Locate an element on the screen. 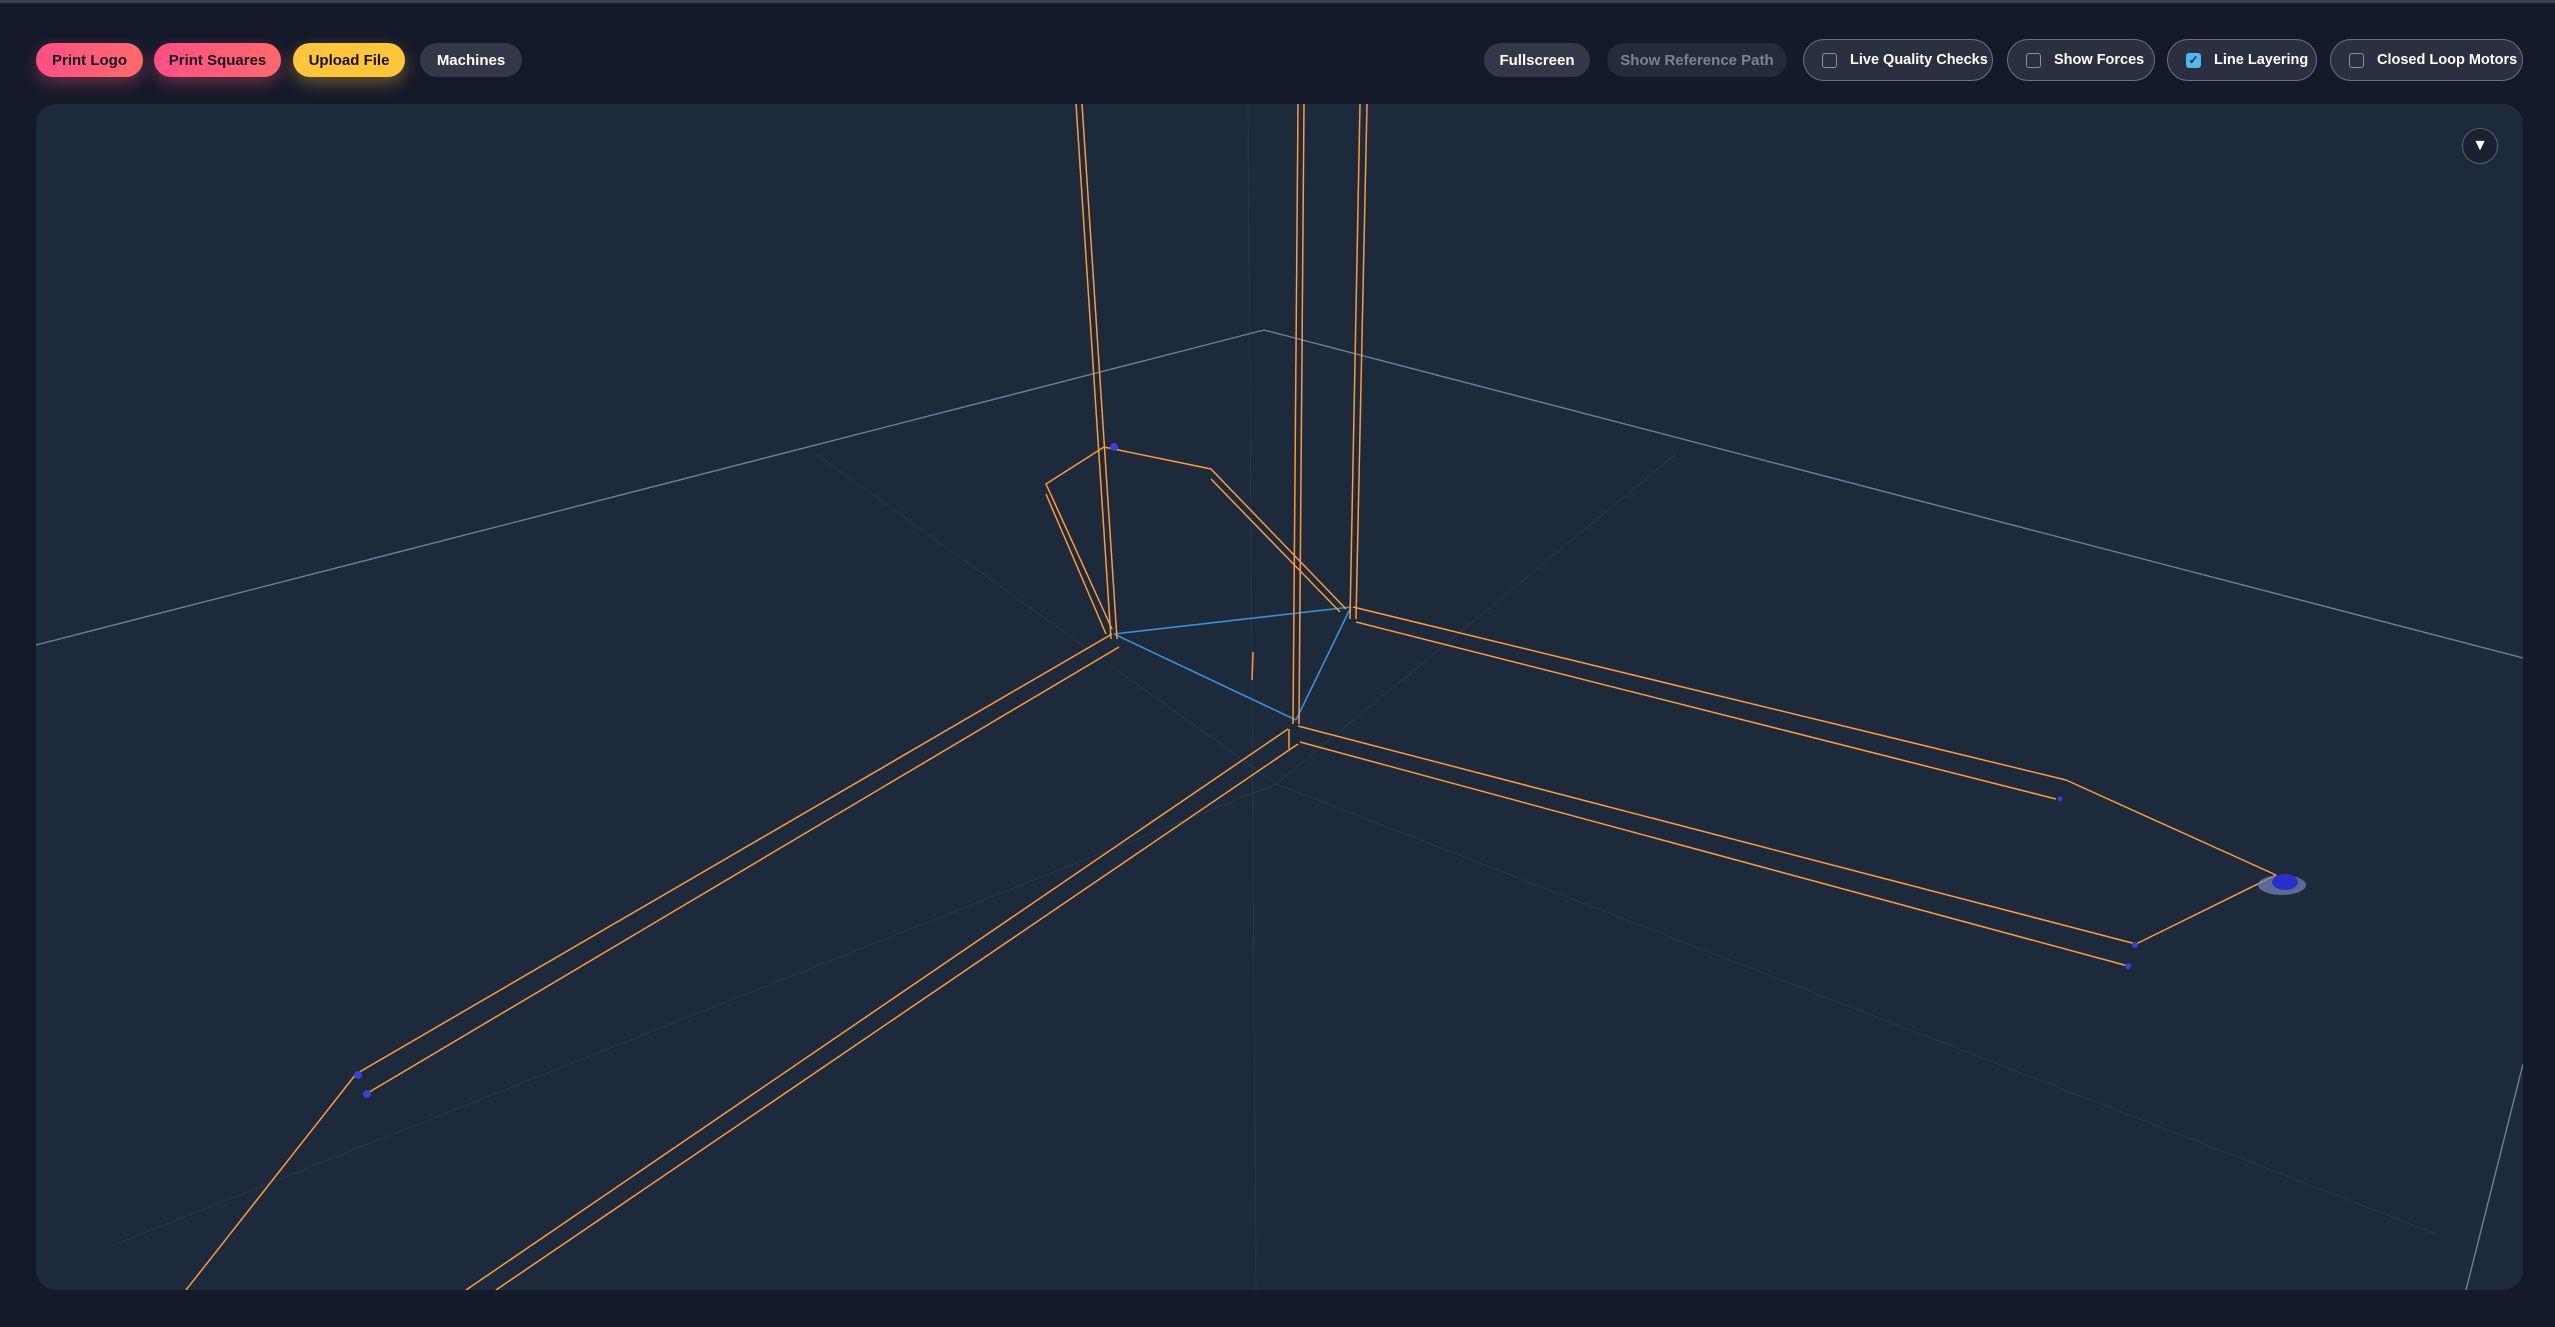 The width and height of the screenshot is (2555, 1327). print-logo-button: Print Logo is located at coordinates (89, 60).